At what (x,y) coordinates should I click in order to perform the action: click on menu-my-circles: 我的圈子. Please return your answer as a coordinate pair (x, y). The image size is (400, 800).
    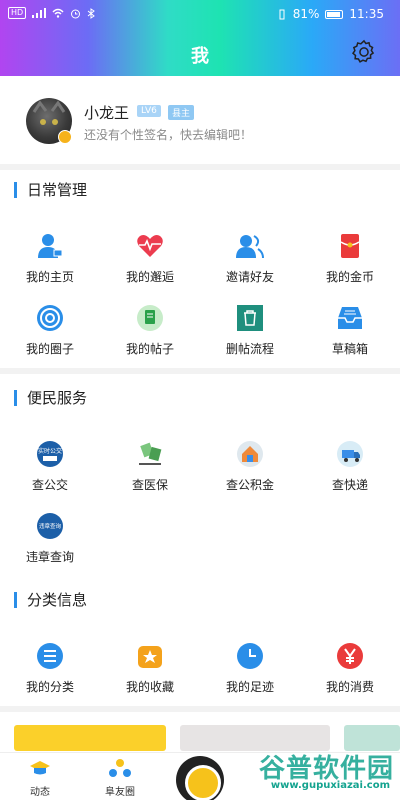
    Looking at the image, I should click on (50, 330).